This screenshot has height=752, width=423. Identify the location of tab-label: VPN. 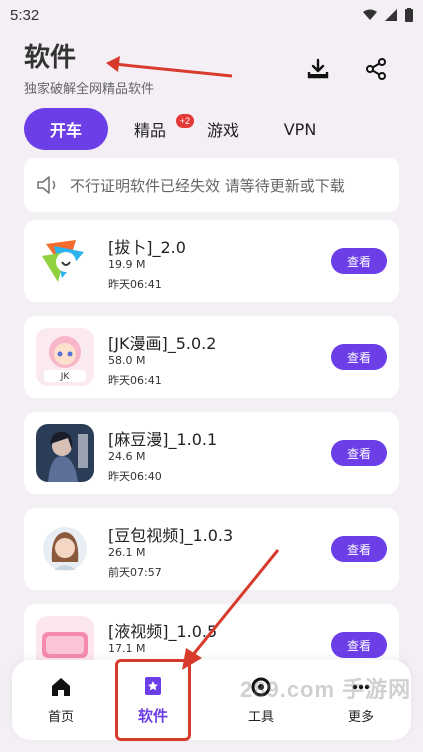
(300, 129).